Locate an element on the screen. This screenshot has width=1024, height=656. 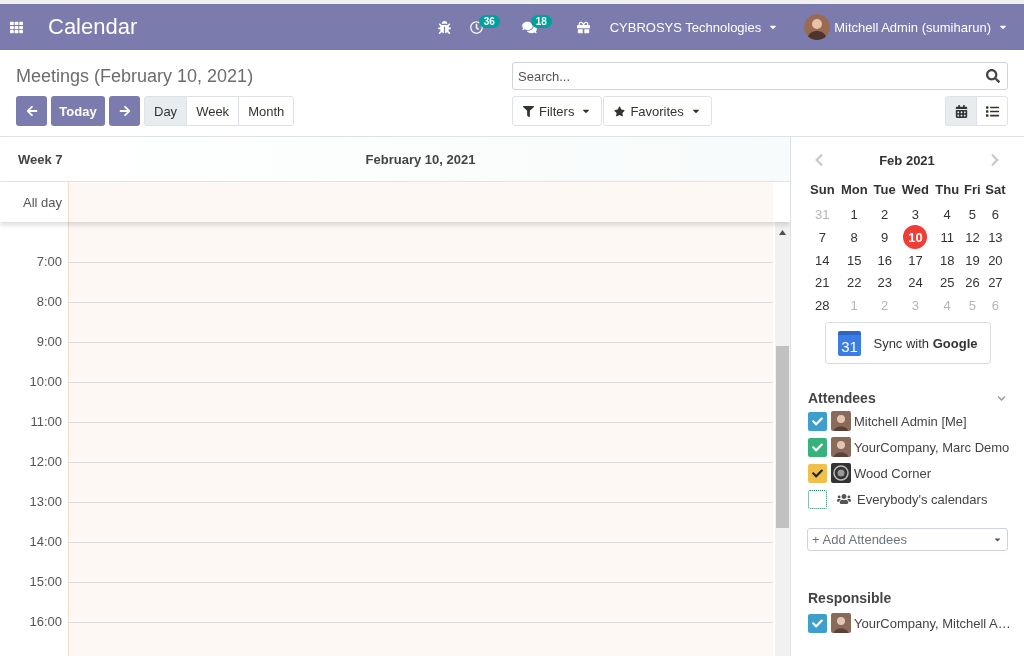
scale-tab: Month is located at coordinates (266, 111).